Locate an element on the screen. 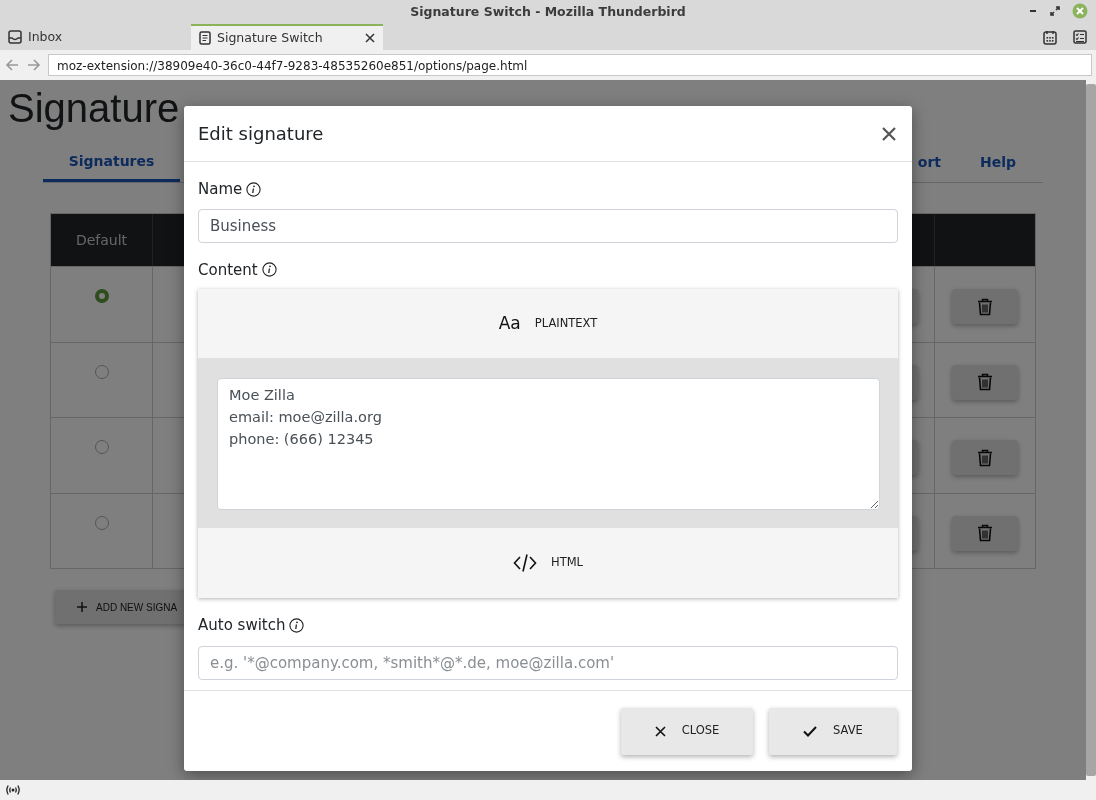 This screenshot has width=1096, height=800. dialog-title: Edit signature is located at coordinates (261, 134).